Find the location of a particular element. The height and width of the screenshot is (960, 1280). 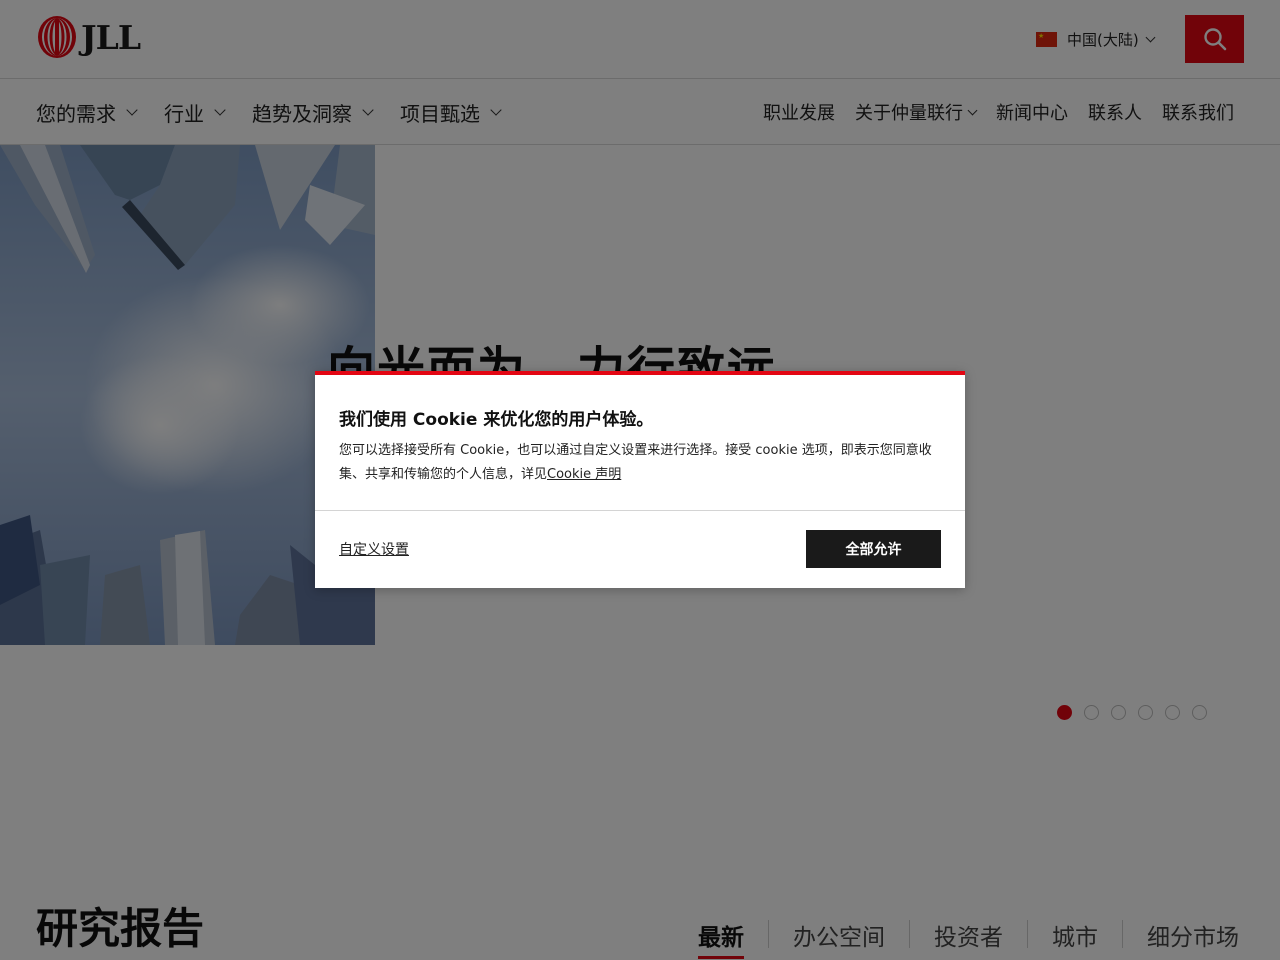

cookie-statement-link: Cookie 声明 is located at coordinates (584, 474).